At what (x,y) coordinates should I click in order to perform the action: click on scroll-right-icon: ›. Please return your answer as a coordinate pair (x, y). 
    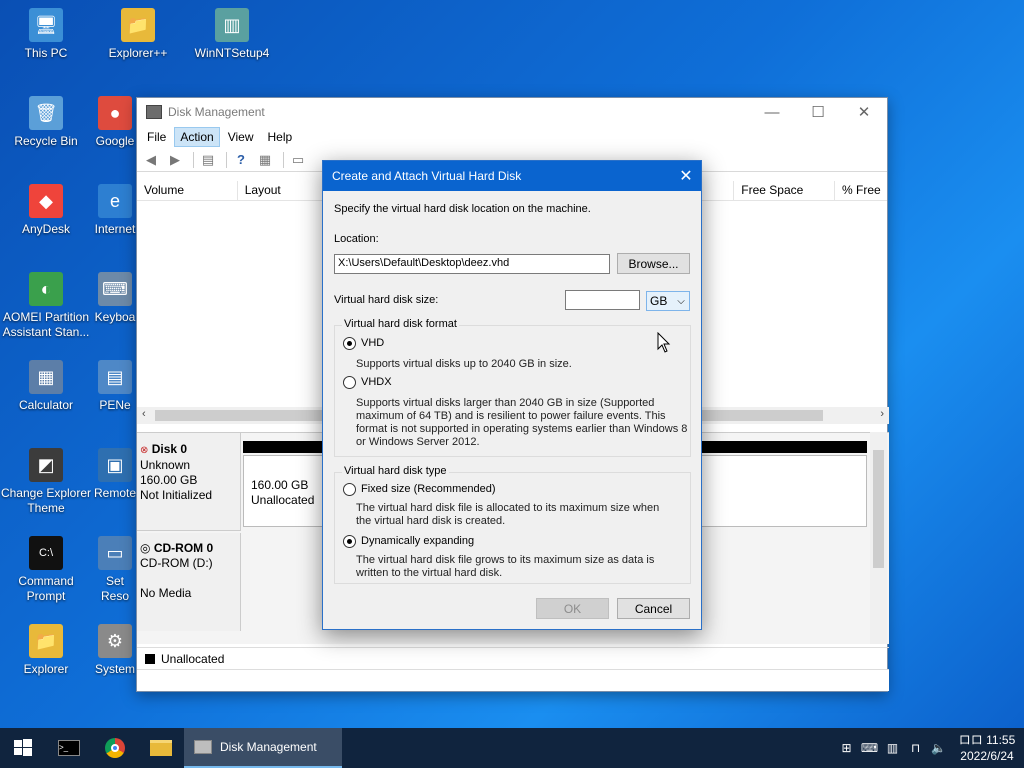
    Looking at the image, I should click on (882, 414).